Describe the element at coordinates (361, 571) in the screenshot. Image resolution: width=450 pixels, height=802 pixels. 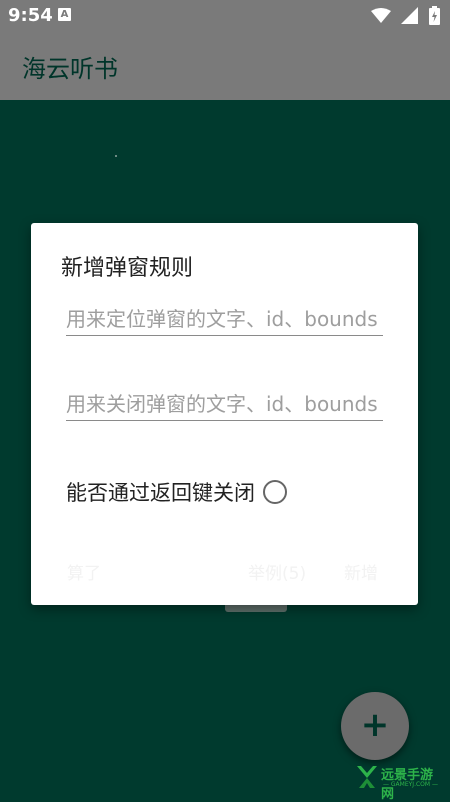
I see `add-button: 新增` at that location.